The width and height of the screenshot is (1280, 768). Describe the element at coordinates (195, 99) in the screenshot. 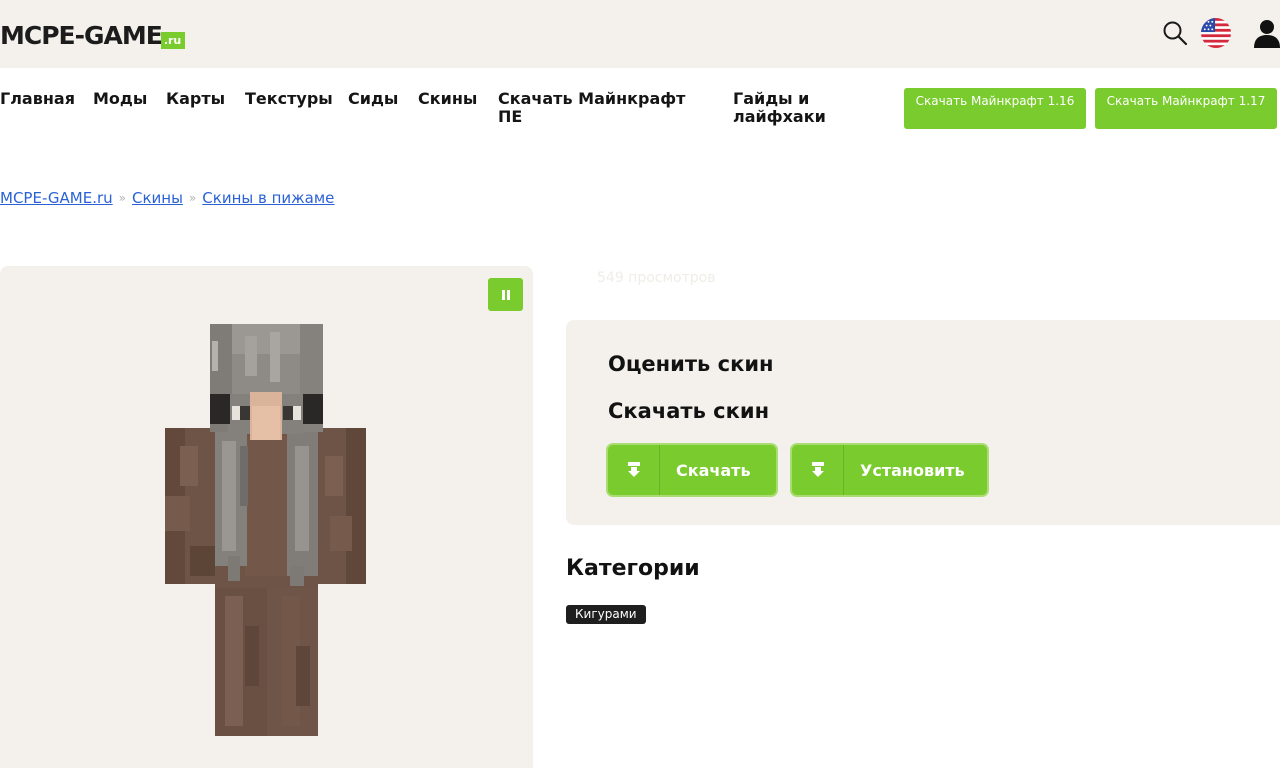

I see `nav-item-maps: Карты` at that location.